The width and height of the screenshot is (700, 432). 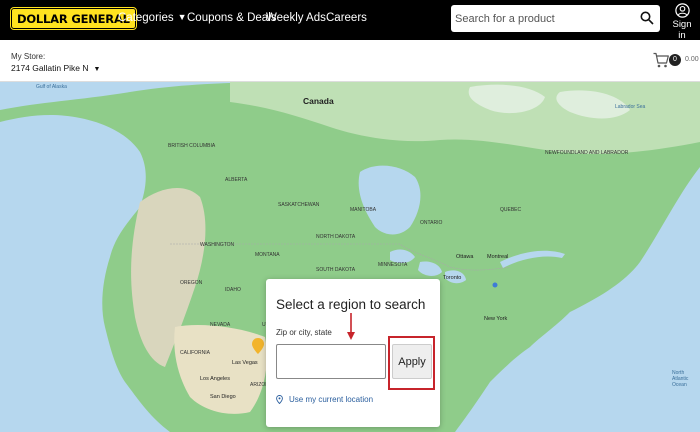 What do you see at coordinates (318, 101) in the screenshot?
I see `map-label-canada: Canada` at bounding box center [318, 101].